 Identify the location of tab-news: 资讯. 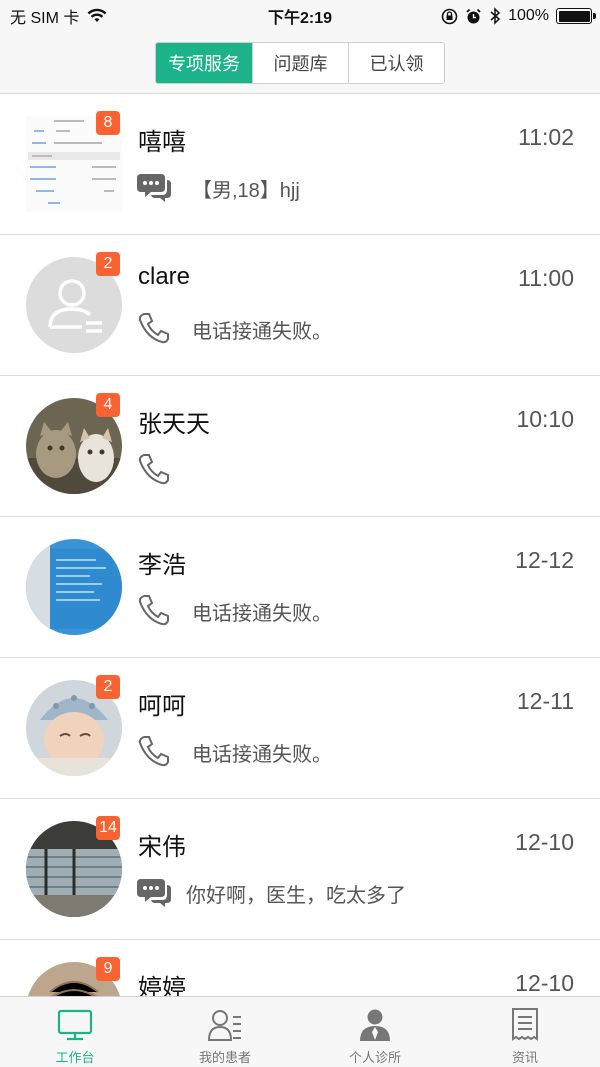
(525, 1032).